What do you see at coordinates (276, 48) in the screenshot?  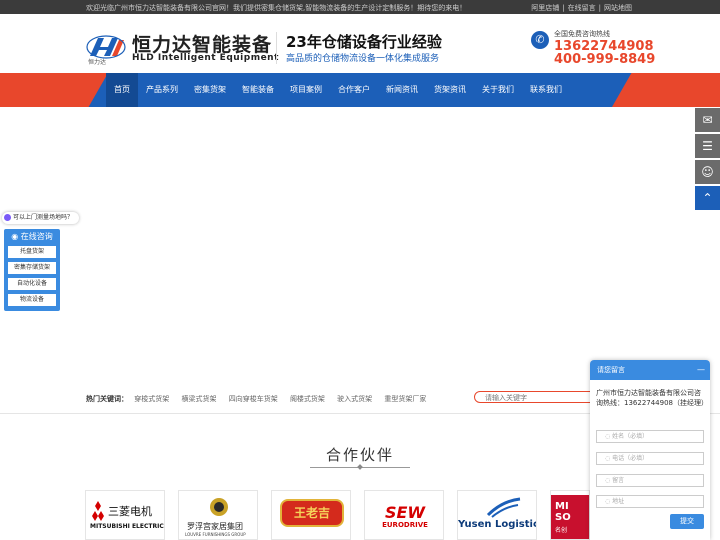 I see `header-divider` at bounding box center [276, 48].